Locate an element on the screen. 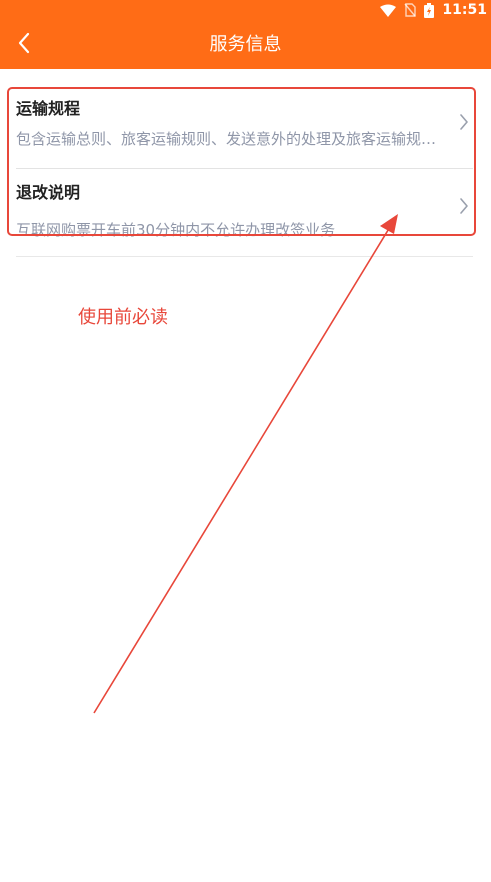 The width and height of the screenshot is (491, 882). status-bar: 11:51 is located at coordinates (245, 10).